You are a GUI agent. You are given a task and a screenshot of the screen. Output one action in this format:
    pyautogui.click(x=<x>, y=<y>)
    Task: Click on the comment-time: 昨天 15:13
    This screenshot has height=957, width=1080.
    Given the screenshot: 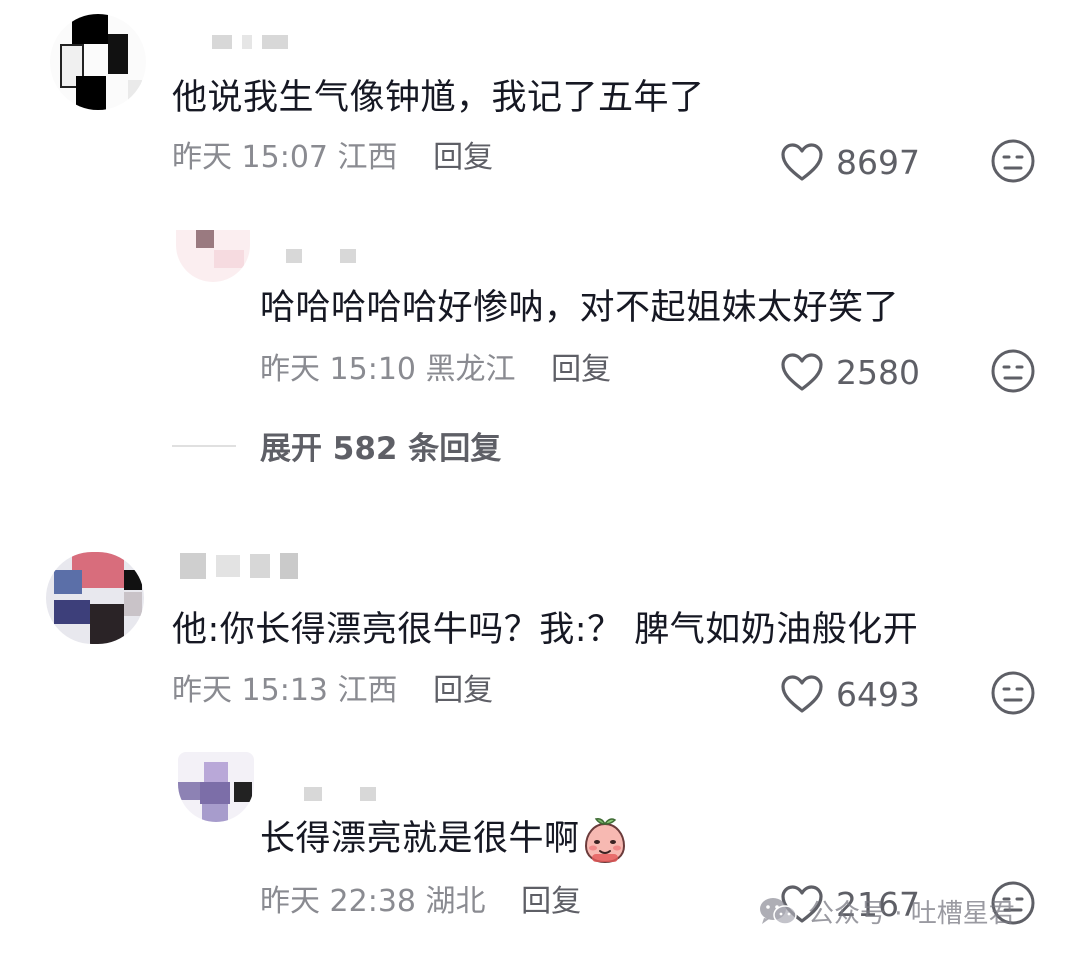 What is the action you would take?
    pyautogui.click(x=250, y=690)
    